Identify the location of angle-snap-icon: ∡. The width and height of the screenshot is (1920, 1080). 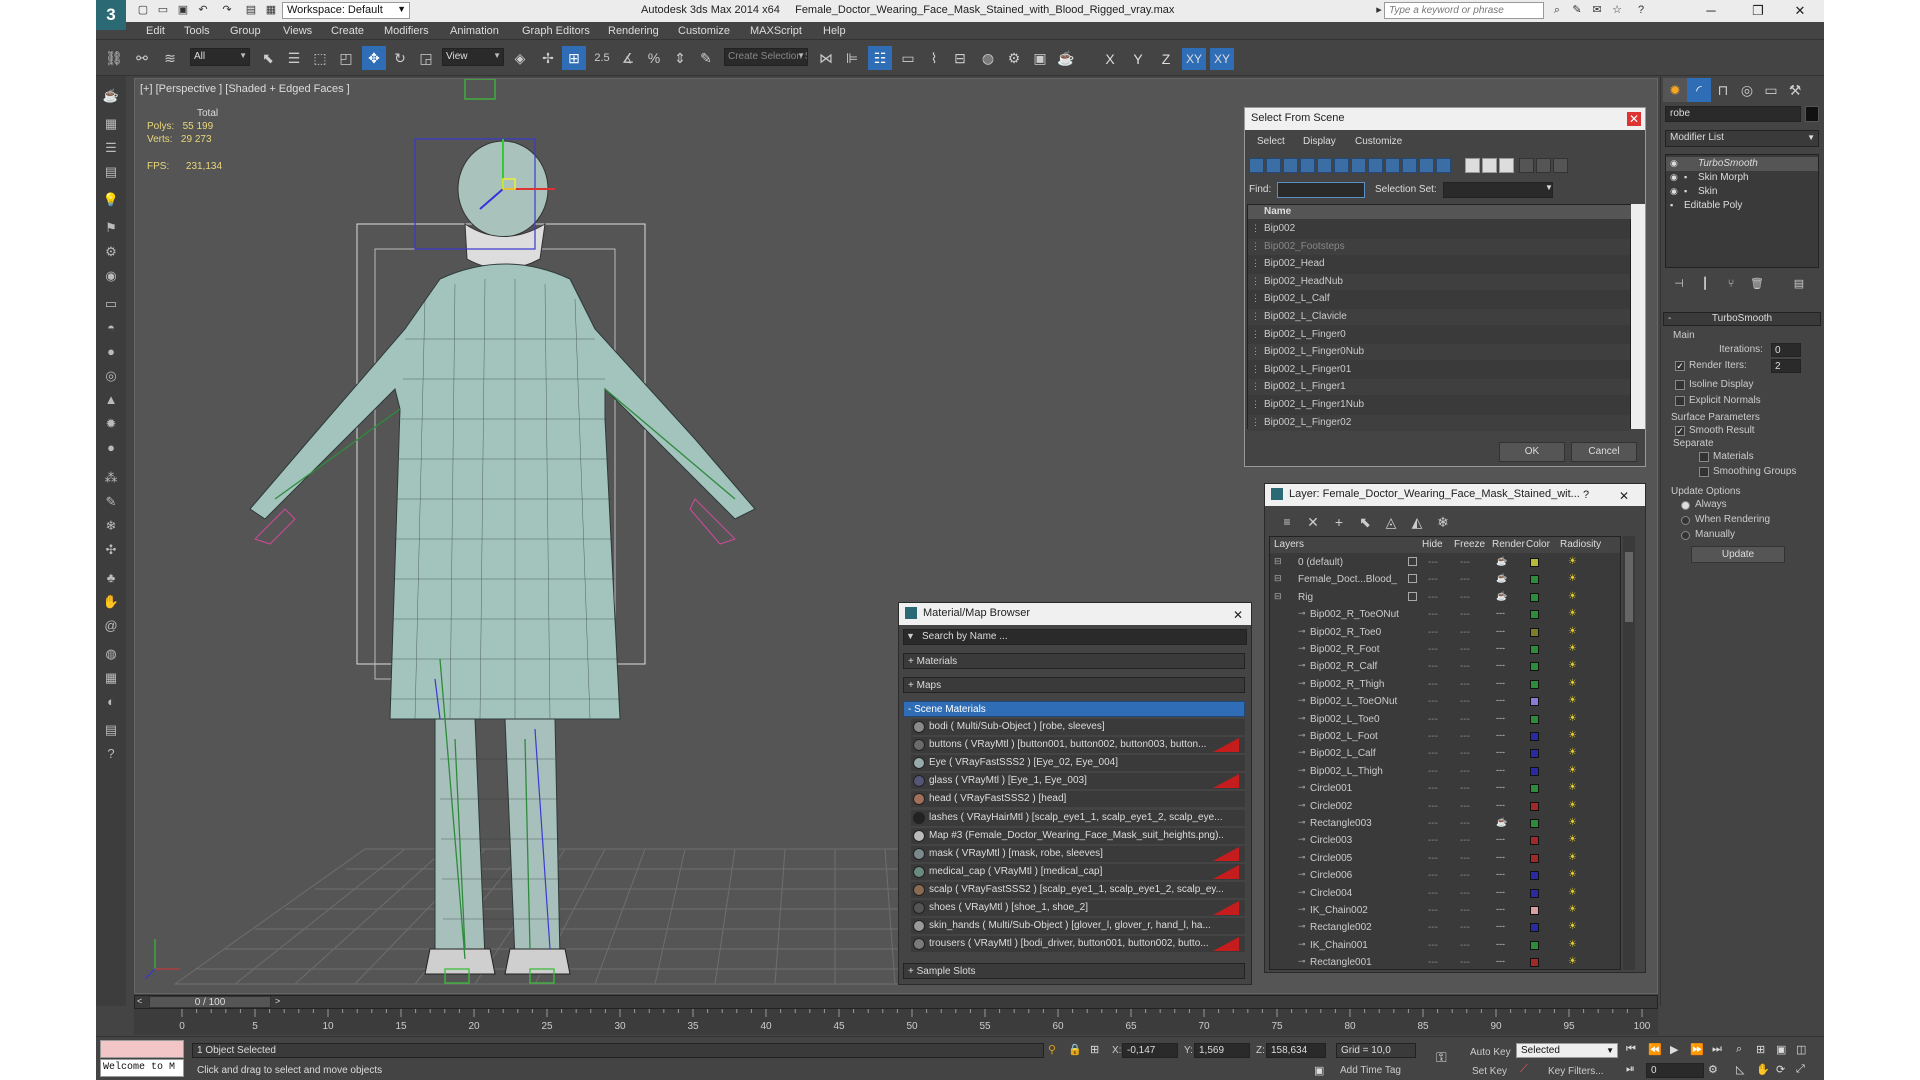
(628, 58).